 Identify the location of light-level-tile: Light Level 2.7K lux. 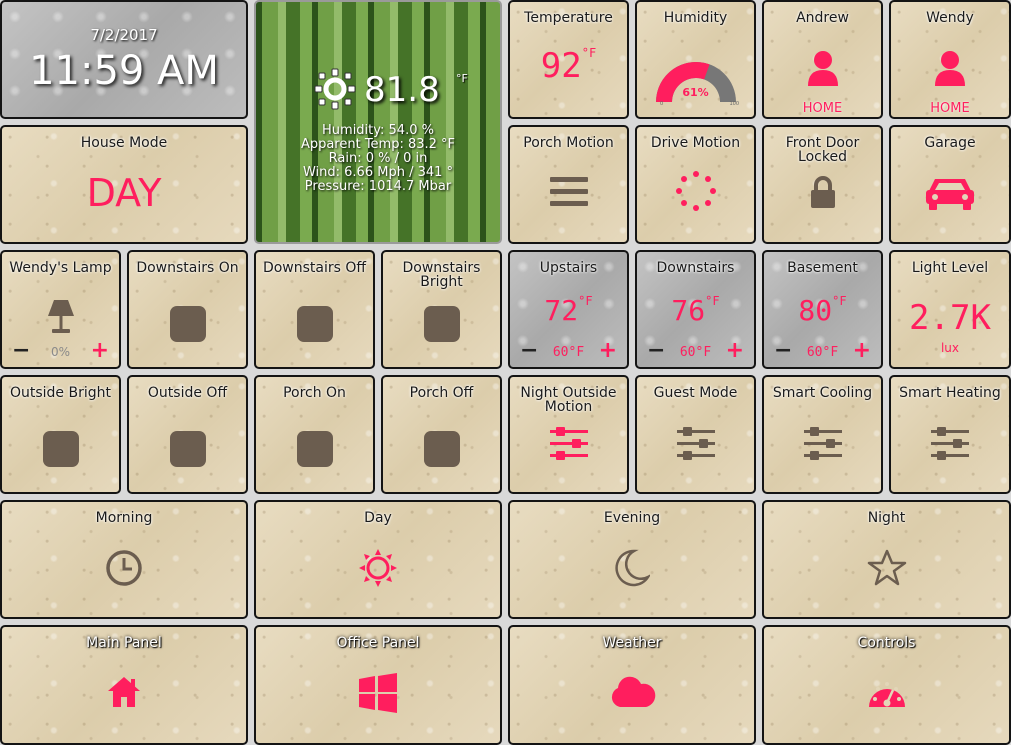
(950, 309).